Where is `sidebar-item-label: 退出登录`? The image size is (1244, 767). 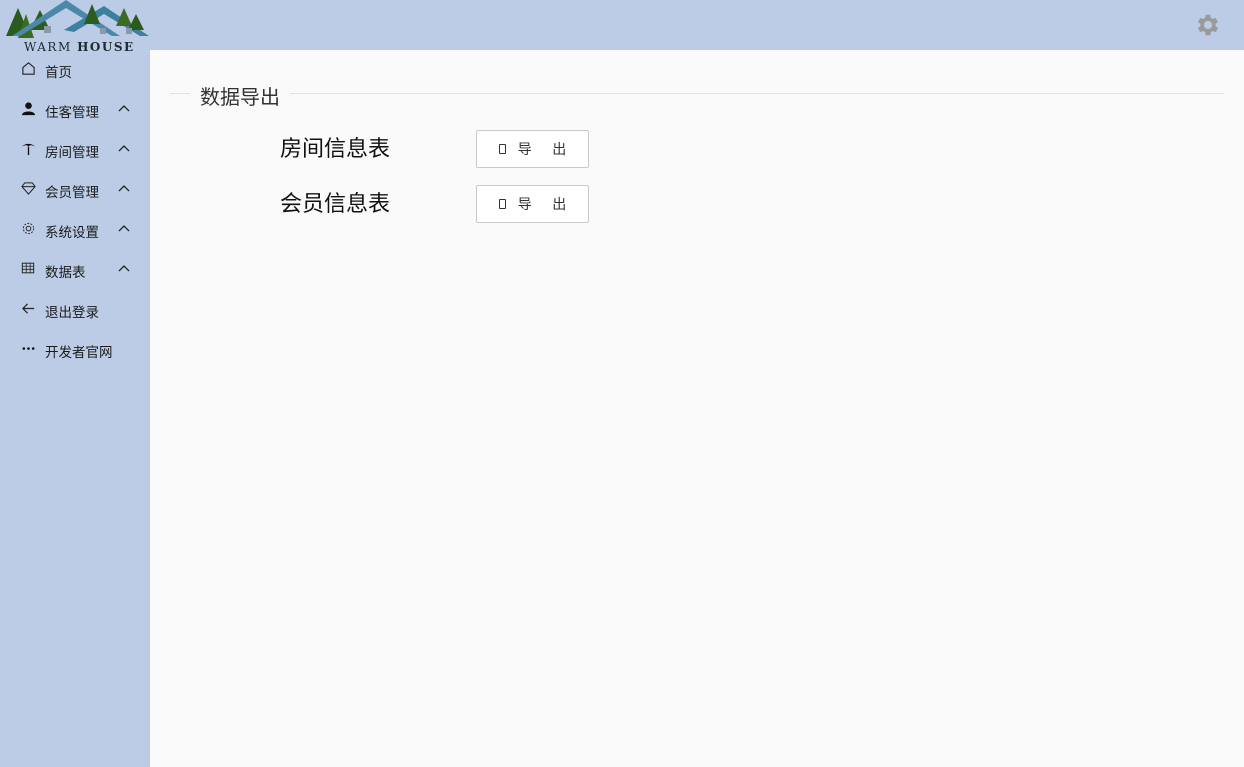 sidebar-item-label: 退出登录 is located at coordinates (72, 313).